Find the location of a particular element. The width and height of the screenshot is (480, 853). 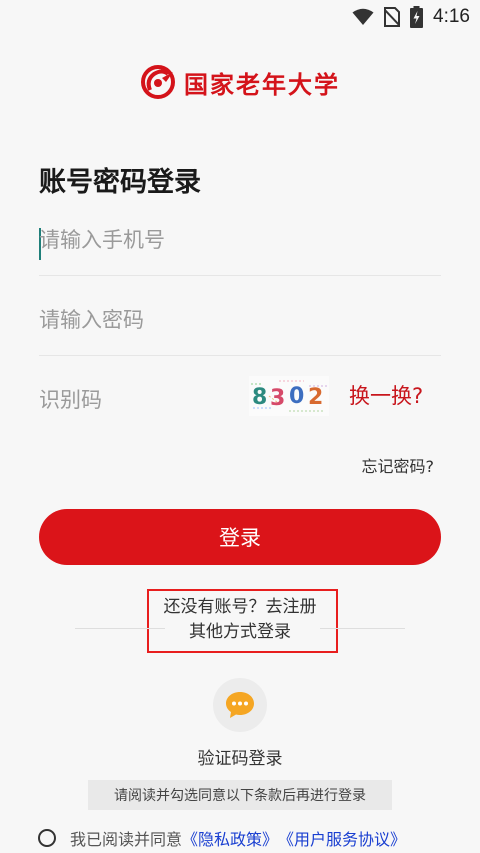

phone-field-row is located at coordinates (240, 236).